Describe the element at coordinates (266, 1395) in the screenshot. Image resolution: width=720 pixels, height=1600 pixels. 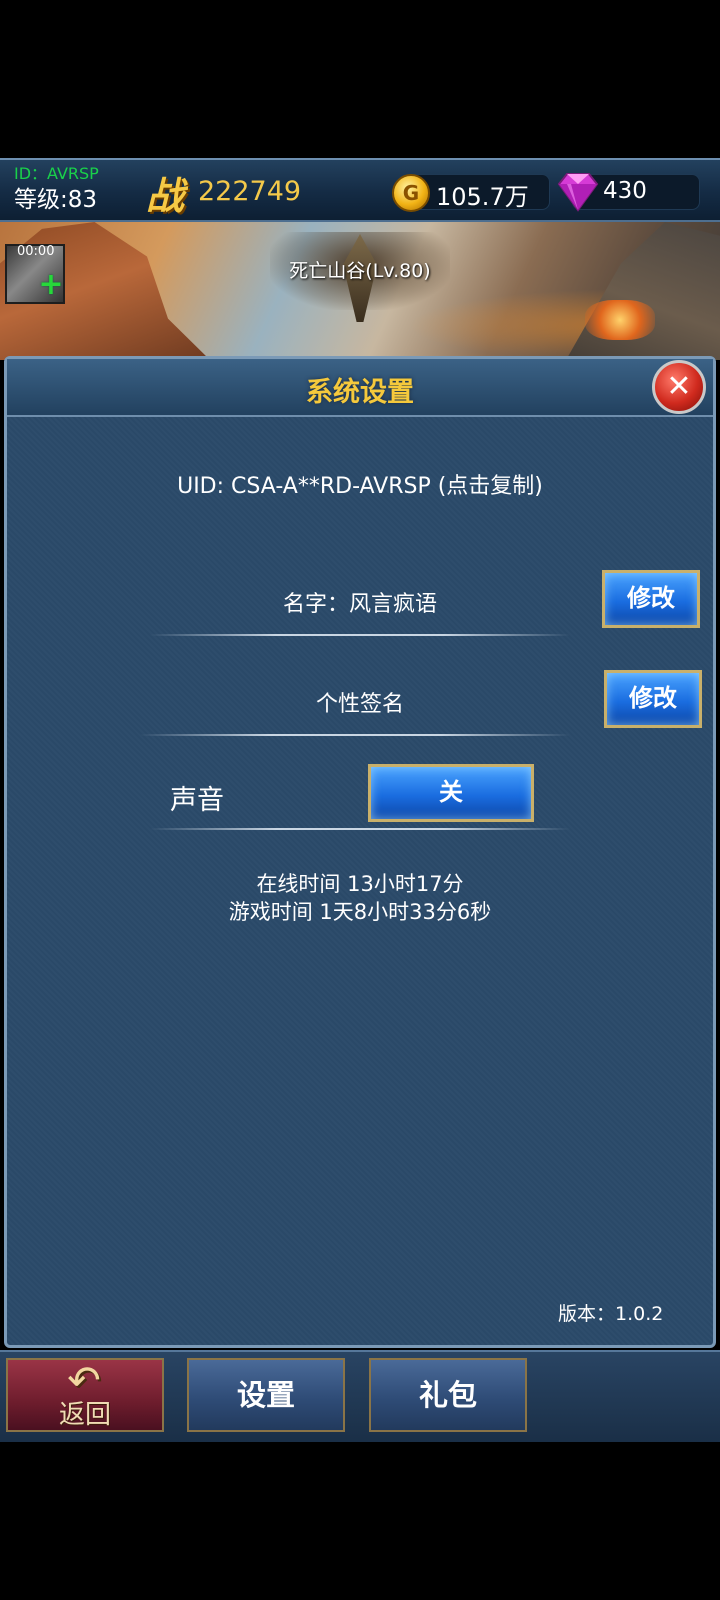
I see `settings-tab: 设置` at that location.